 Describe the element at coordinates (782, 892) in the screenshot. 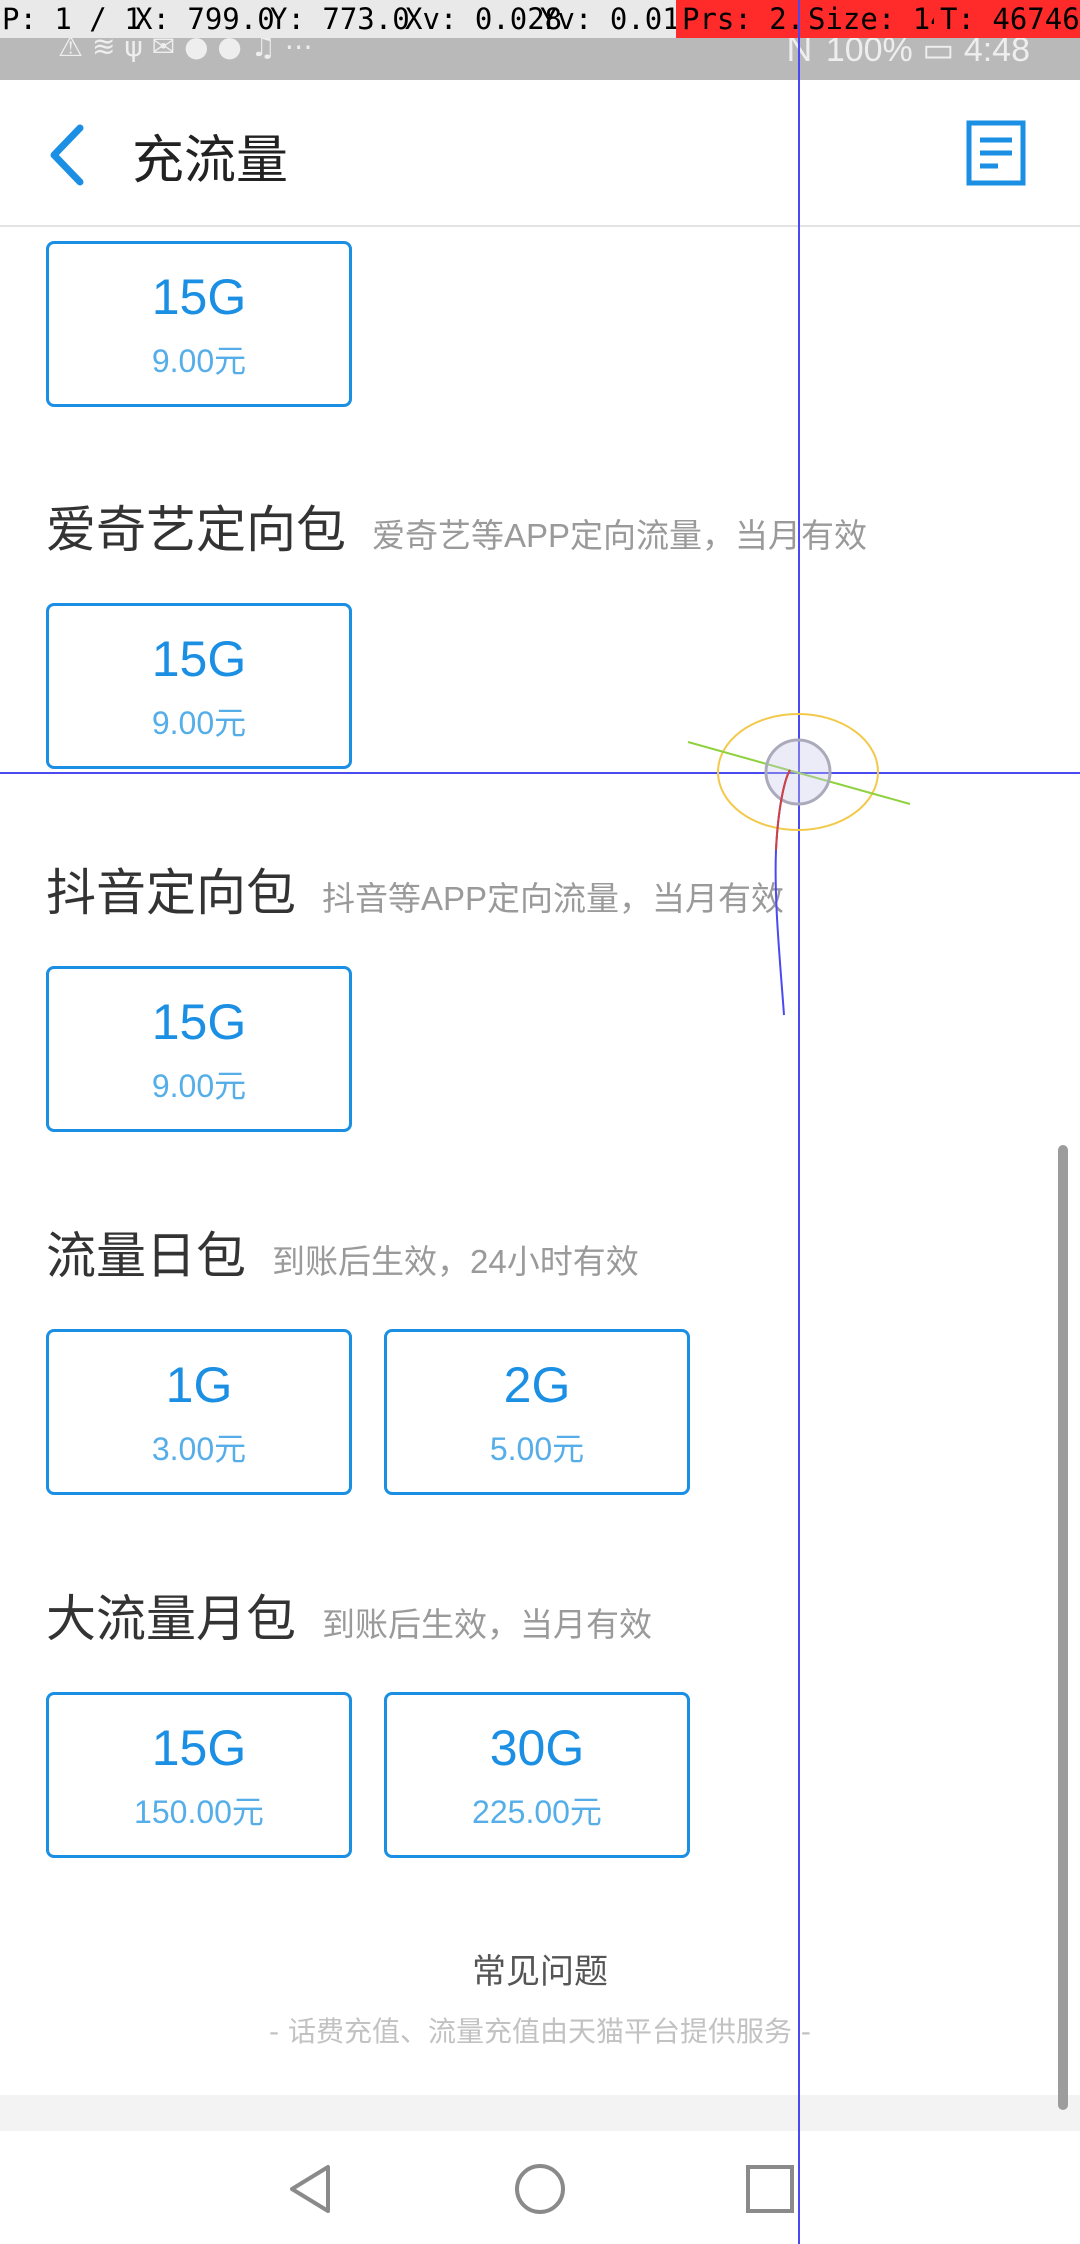

I see `touch-path` at that location.